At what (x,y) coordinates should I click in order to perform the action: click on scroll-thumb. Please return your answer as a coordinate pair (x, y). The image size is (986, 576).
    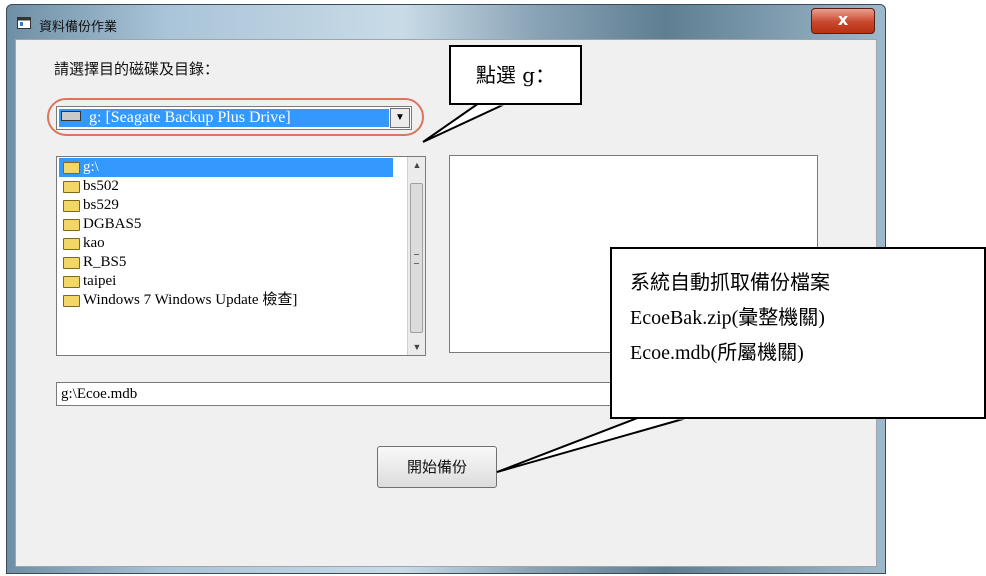
    Looking at the image, I should click on (416, 258).